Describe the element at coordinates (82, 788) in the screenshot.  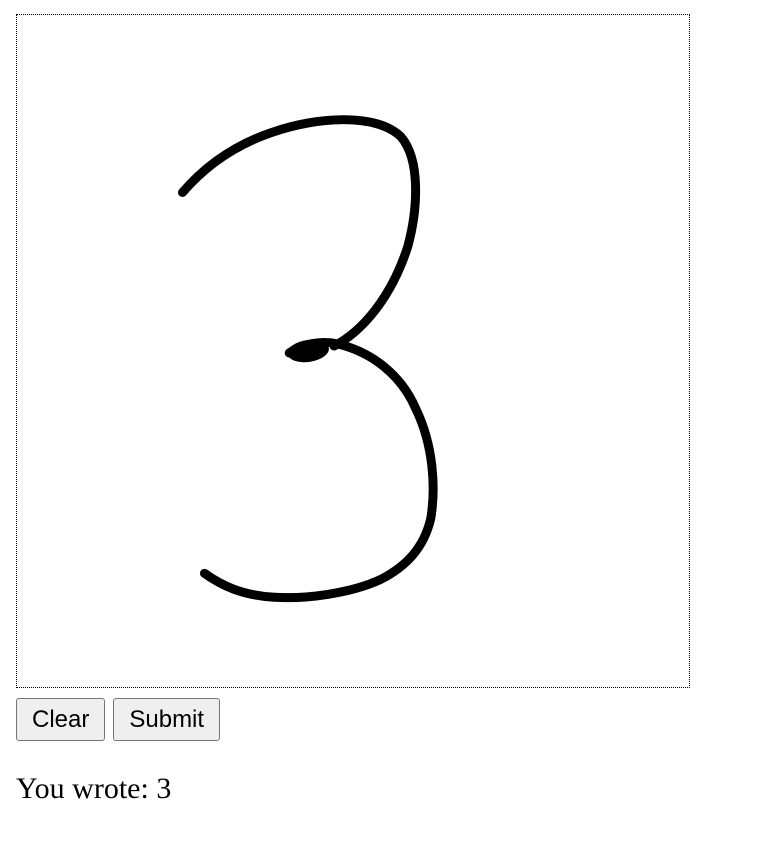
I see `result-prefix: You wrote:` at that location.